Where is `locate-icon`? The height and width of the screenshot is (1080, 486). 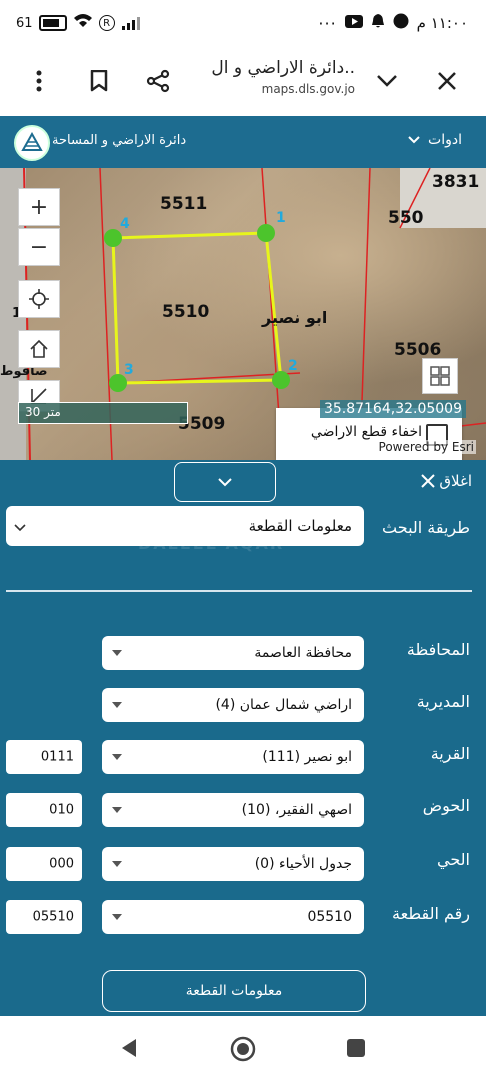
locate-icon is located at coordinates (39, 299).